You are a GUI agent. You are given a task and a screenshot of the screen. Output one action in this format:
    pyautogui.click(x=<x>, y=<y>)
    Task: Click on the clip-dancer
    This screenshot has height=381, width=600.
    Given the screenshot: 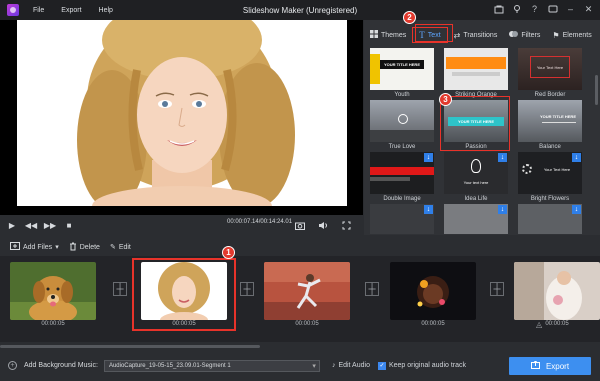 What is the action you would take?
    pyautogui.click(x=307, y=291)
    